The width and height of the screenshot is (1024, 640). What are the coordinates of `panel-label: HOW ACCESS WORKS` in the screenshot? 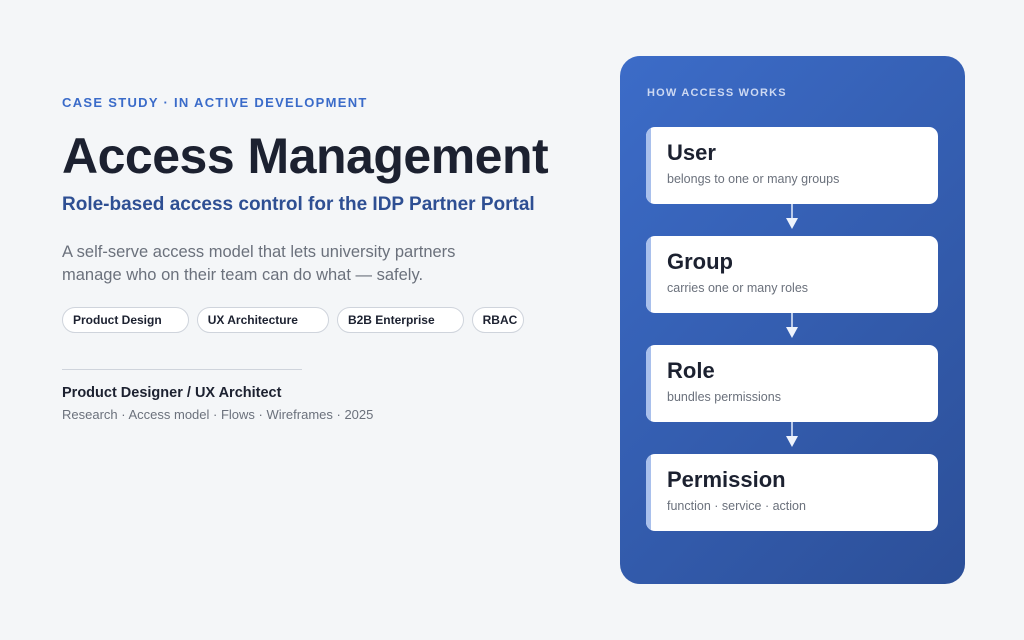 It's located at (717, 93).